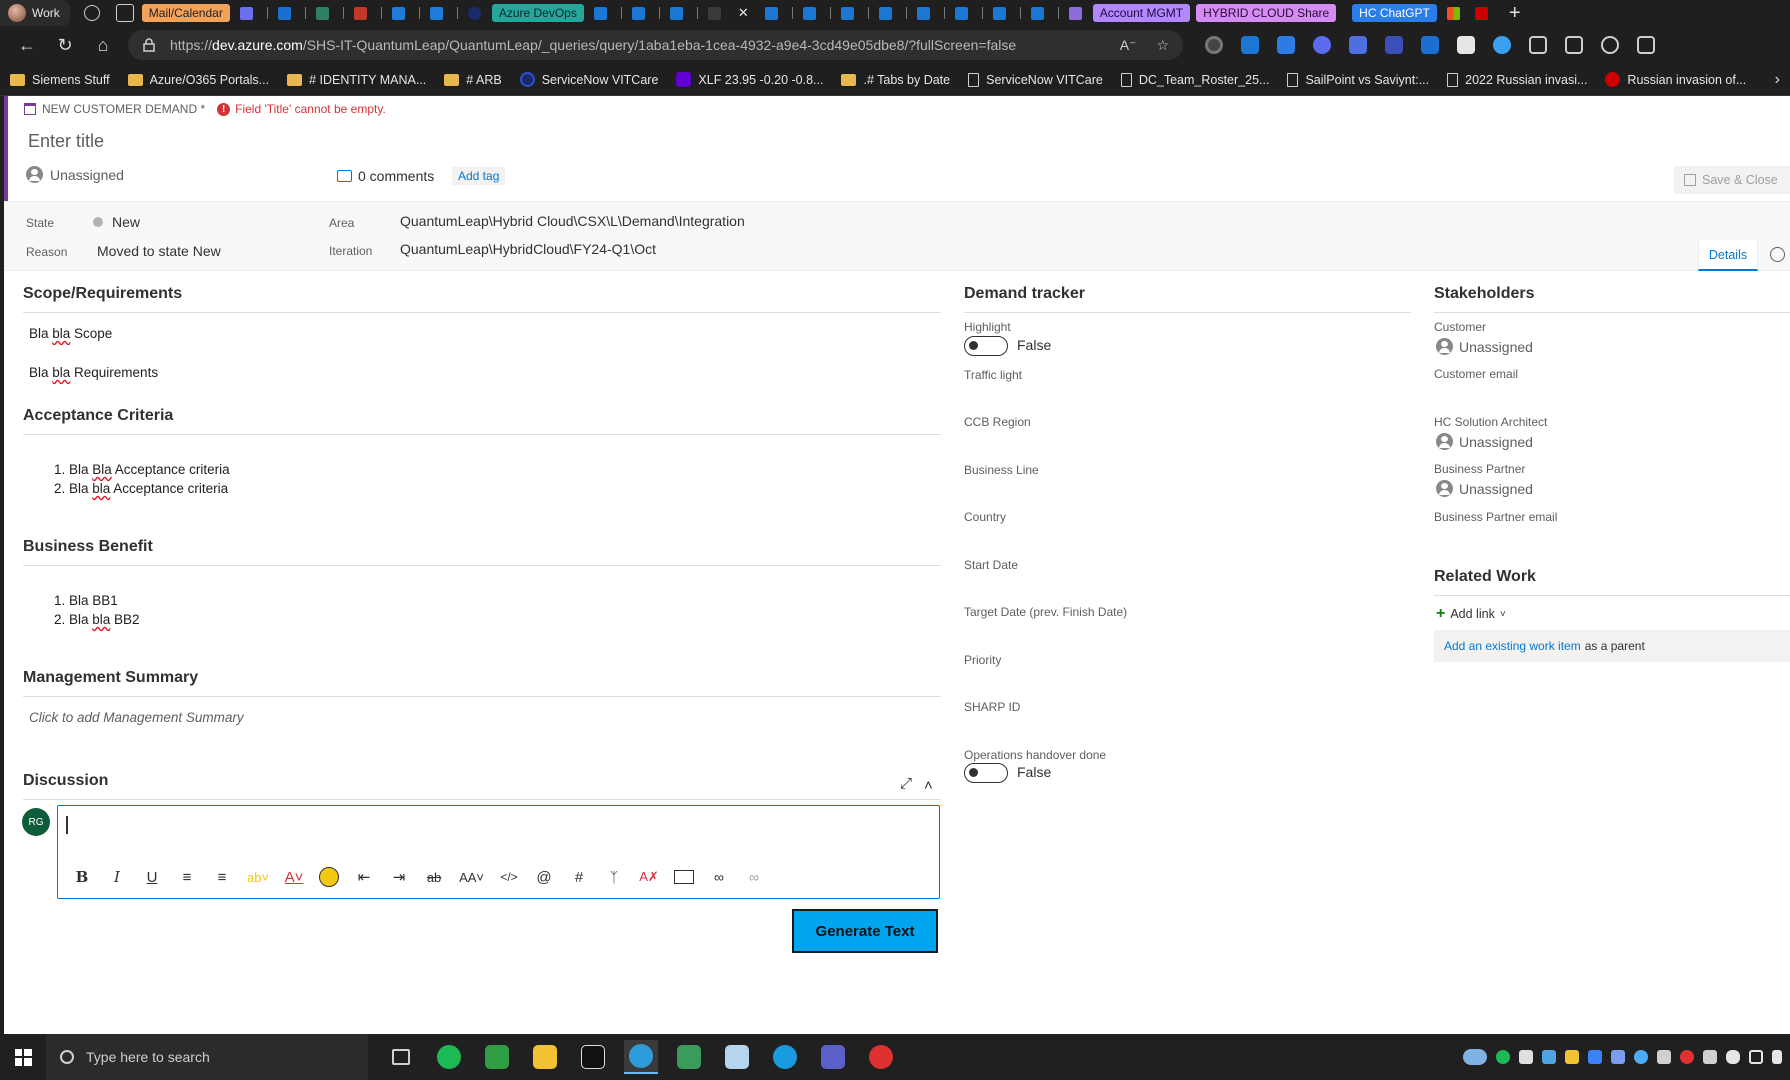  What do you see at coordinates (537, 13) in the screenshot?
I see `tab-group-azure-devops: Azure DevOps` at bounding box center [537, 13].